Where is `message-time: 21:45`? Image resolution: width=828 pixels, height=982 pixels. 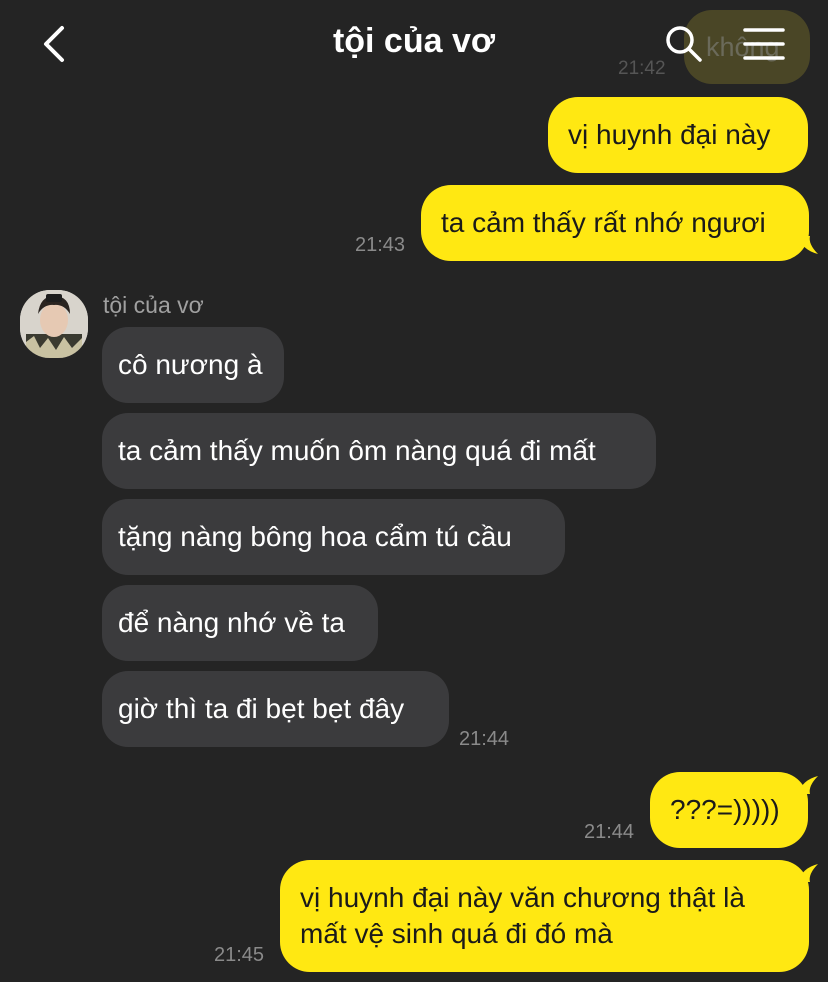 message-time: 21:45 is located at coordinates (239, 955).